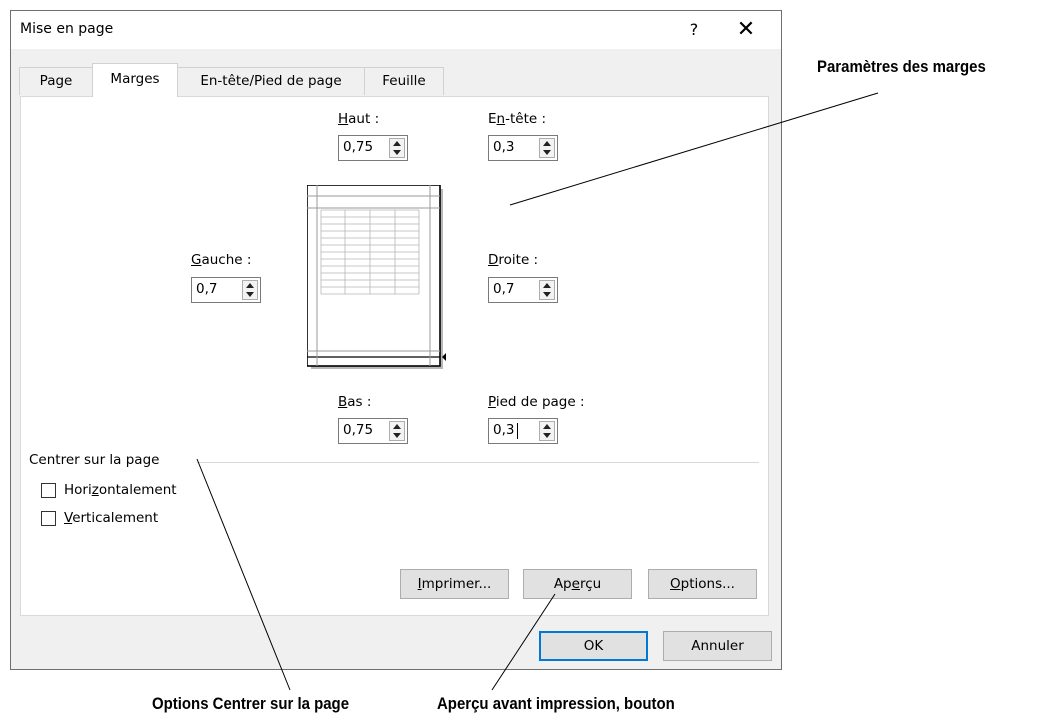  What do you see at coordinates (556, 703) in the screenshot?
I see `caption-preview-button: Aperçu avant impression, bouton` at bounding box center [556, 703].